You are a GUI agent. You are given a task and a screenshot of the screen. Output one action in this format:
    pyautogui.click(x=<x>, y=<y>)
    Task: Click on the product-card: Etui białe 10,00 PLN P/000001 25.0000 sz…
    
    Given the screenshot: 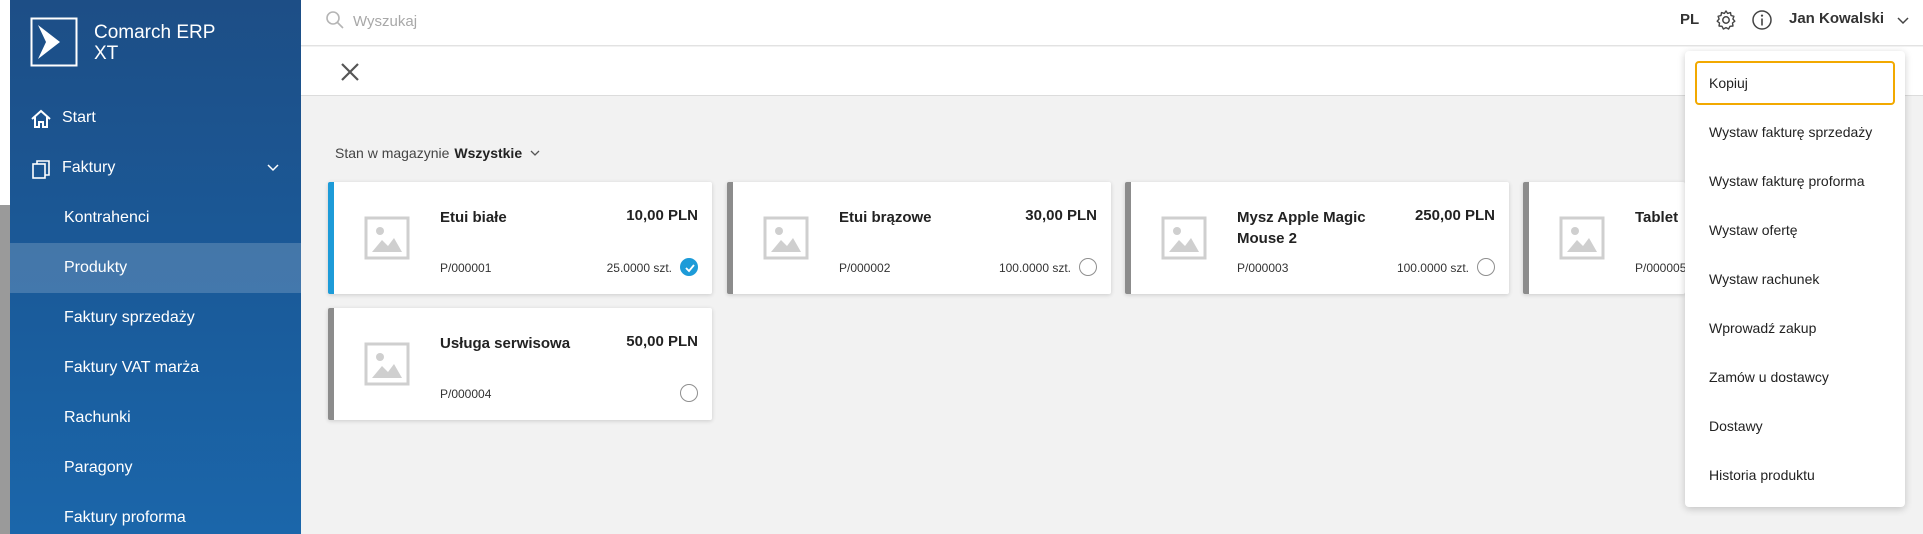 What is the action you would take?
    pyautogui.click(x=520, y=238)
    